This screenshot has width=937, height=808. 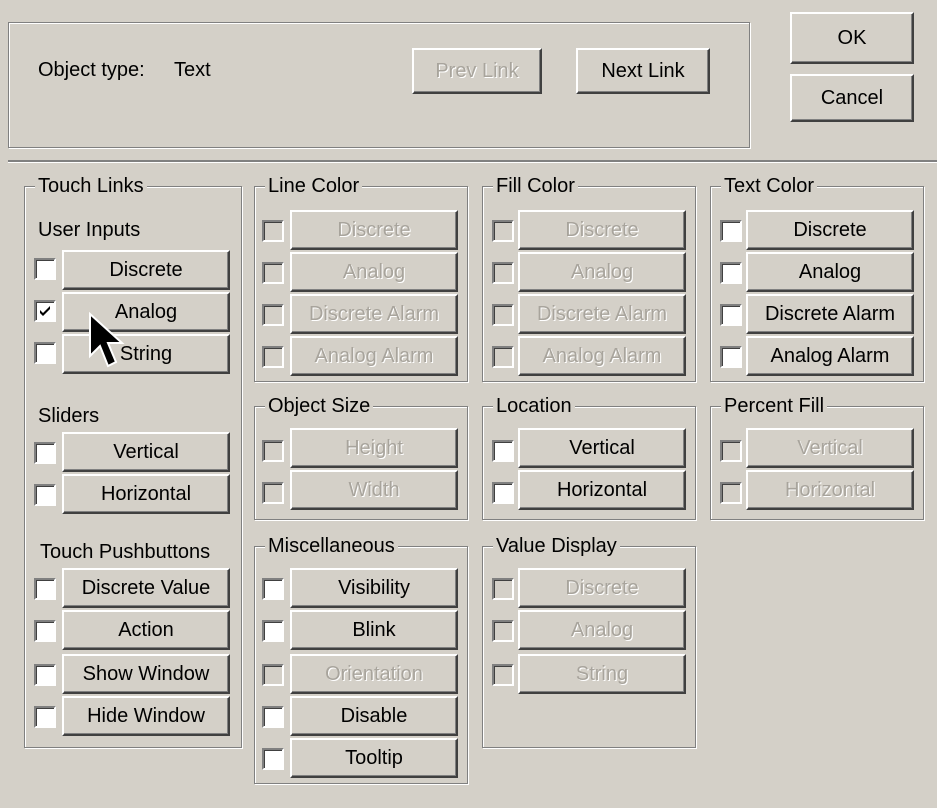 What do you see at coordinates (602, 490) in the screenshot?
I see `location-horizontal-button: Horizontal` at bounding box center [602, 490].